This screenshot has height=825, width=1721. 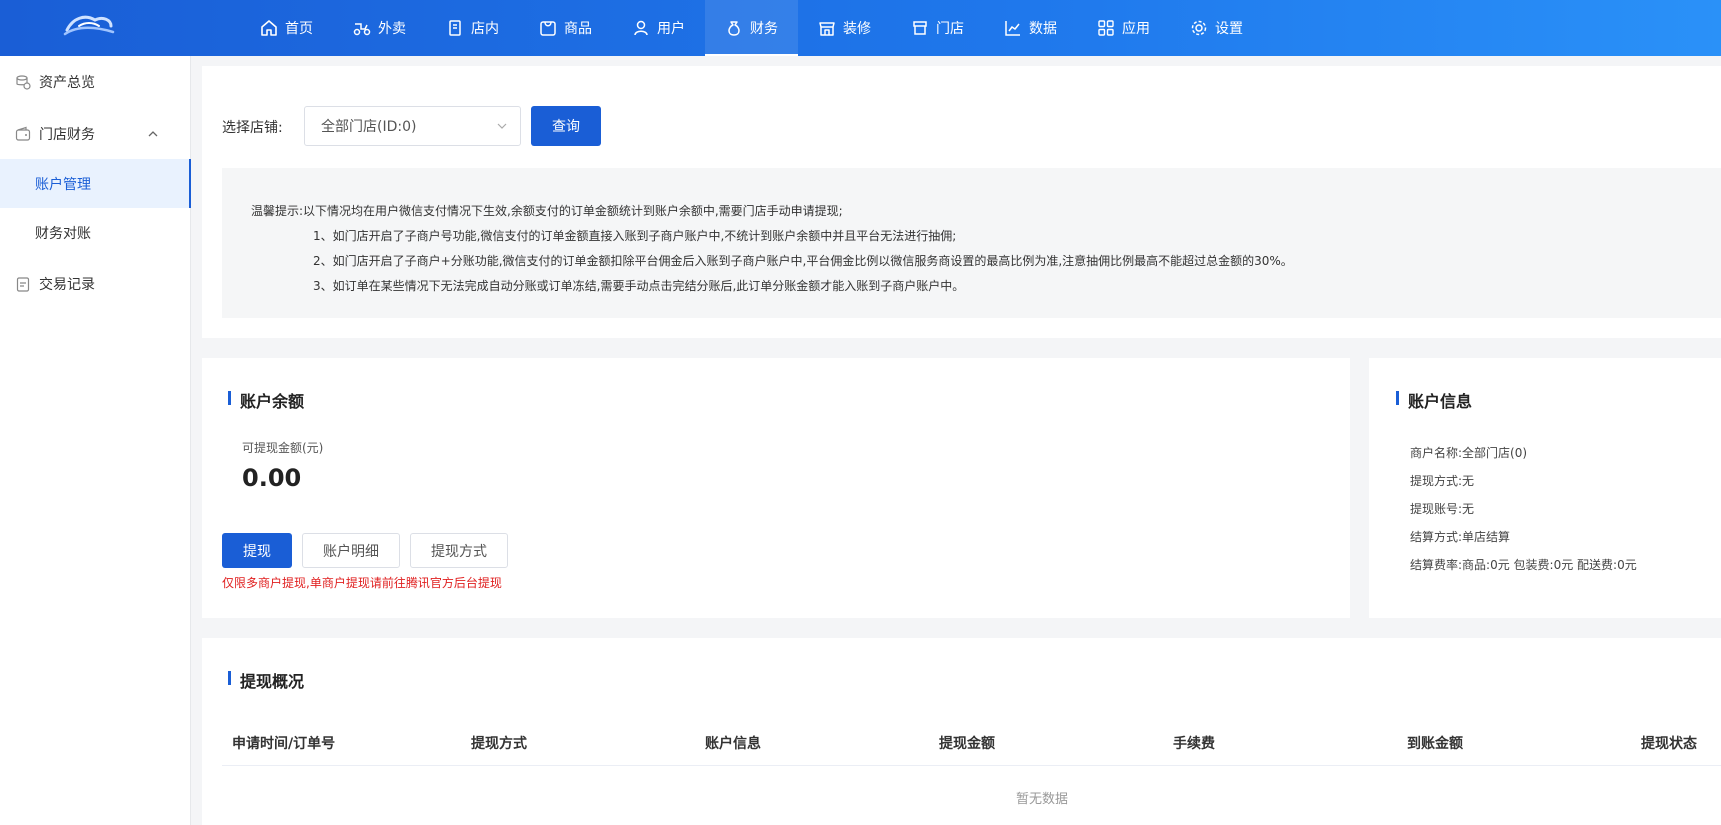 I want to click on main-nav: 首页 外卖 店内 商品 用户 财务 装修 门店 数据 应用 设置, so click(x=751, y=28).